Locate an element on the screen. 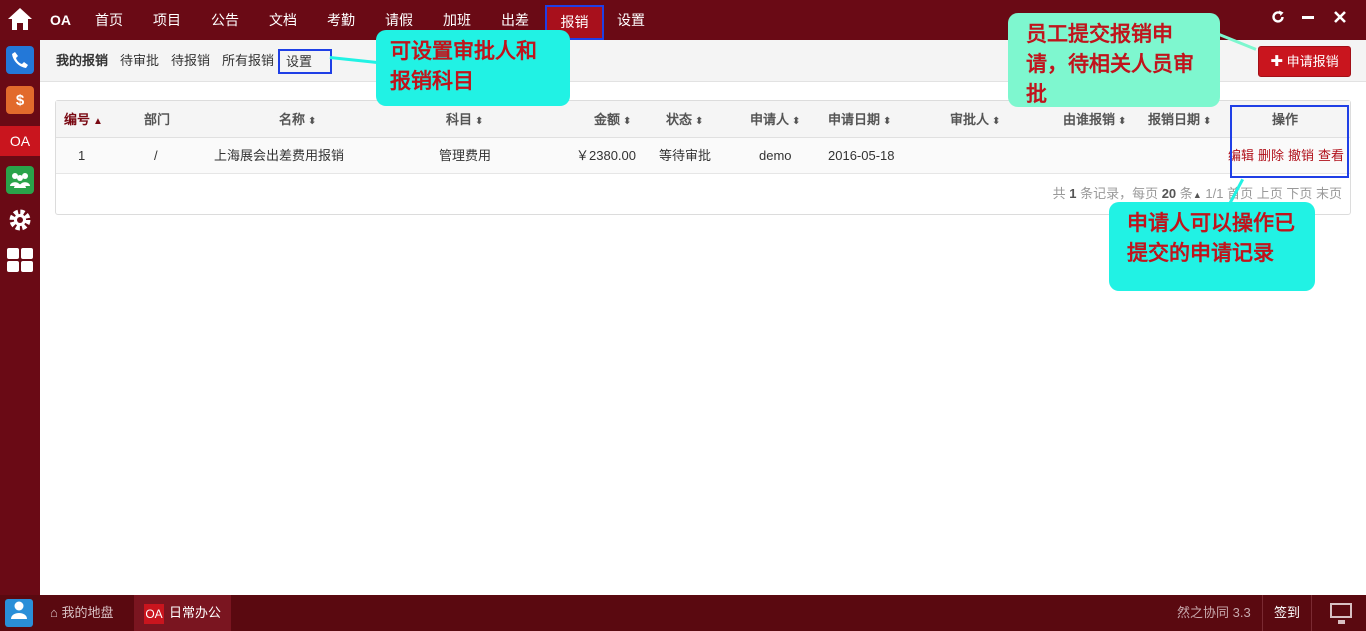 Image resolution: width=1366 pixels, height=631 pixels. actions-highlight-box is located at coordinates (1289, 141).